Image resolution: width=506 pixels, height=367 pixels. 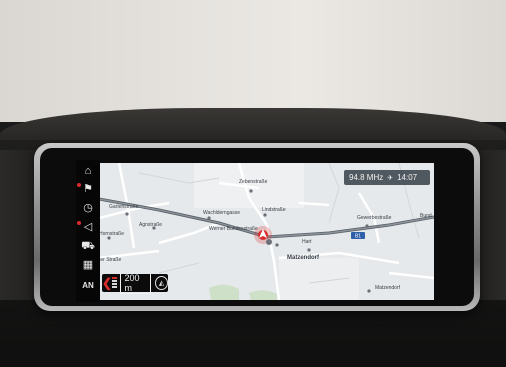 I want to click on speaker-icon: ◁, so click(x=88, y=227).